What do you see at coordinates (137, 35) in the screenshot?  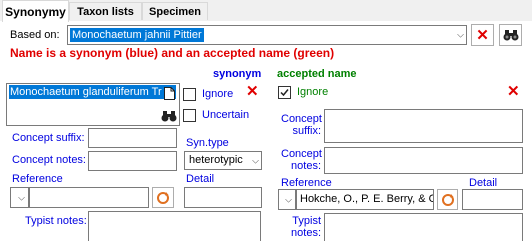 I see `based-on-value: Monochaetum jahnii Pittier` at bounding box center [137, 35].